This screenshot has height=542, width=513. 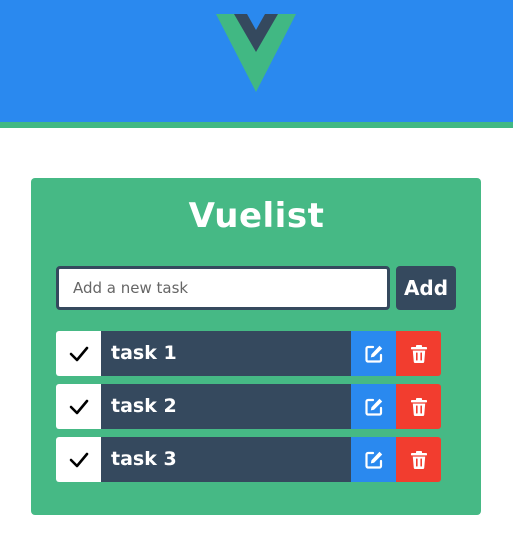 I want to click on task-label: task 2, so click(x=226, y=406).